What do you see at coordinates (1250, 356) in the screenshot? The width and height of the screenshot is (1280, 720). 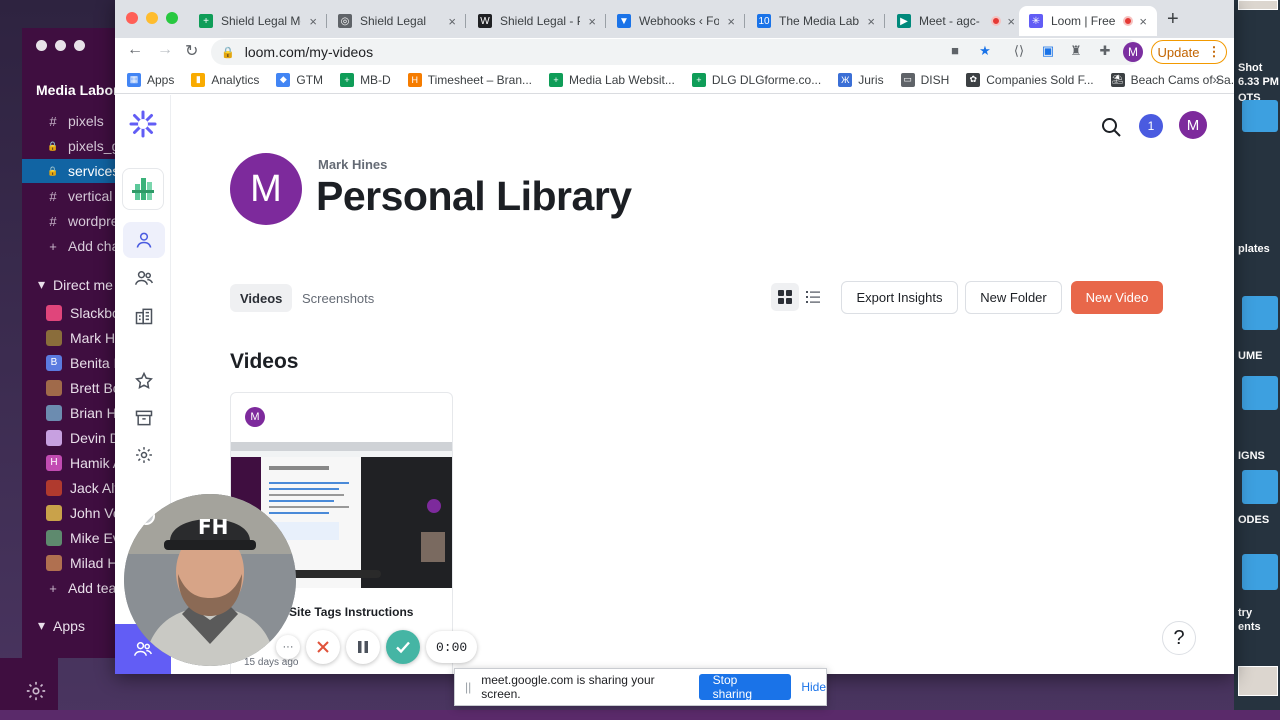 I see `desktop-icon-label: UME` at bounding box center [1250, 356].